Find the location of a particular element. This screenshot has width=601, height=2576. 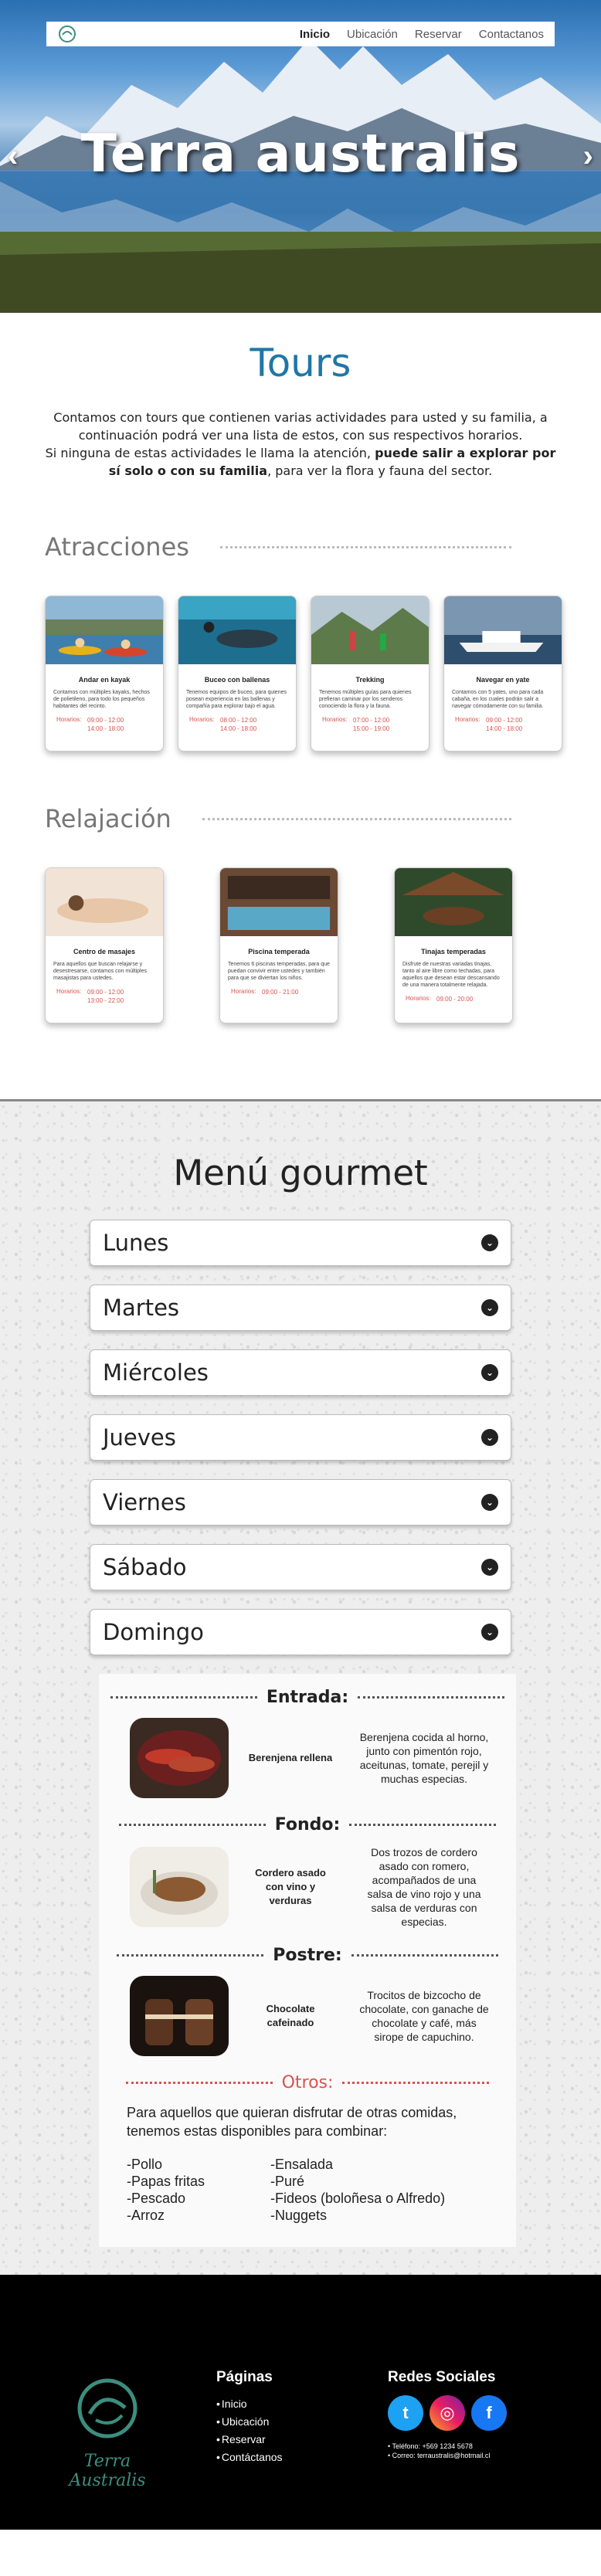

hours-value: 14:00 - 18:00 is located at coordinates (504, 728).